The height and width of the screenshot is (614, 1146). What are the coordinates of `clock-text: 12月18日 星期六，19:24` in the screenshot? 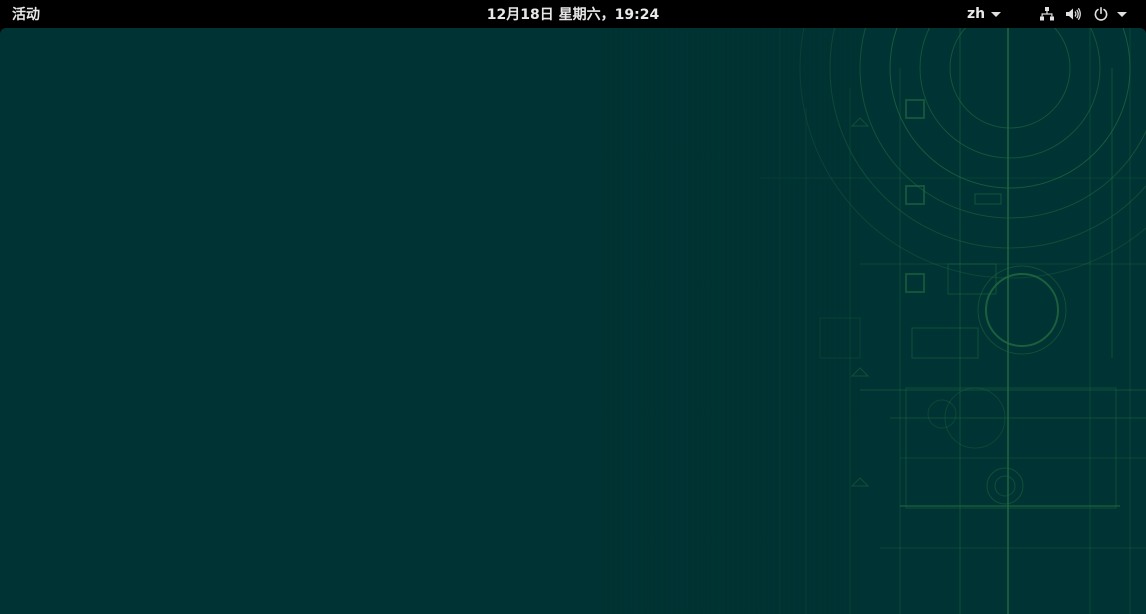 It's located at (573, 15).